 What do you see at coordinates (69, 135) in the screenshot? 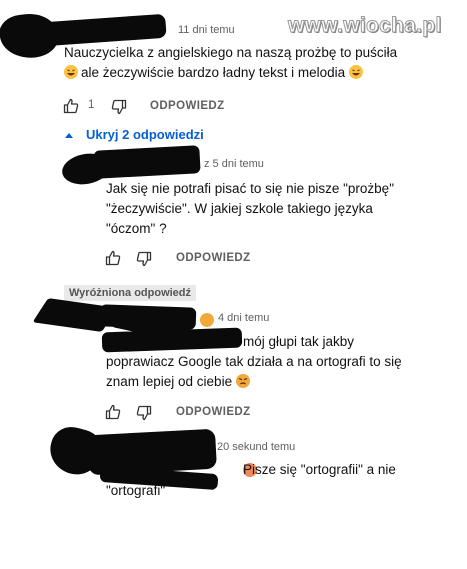
I see `caret-up-icon` at bounding box center [69, 135].